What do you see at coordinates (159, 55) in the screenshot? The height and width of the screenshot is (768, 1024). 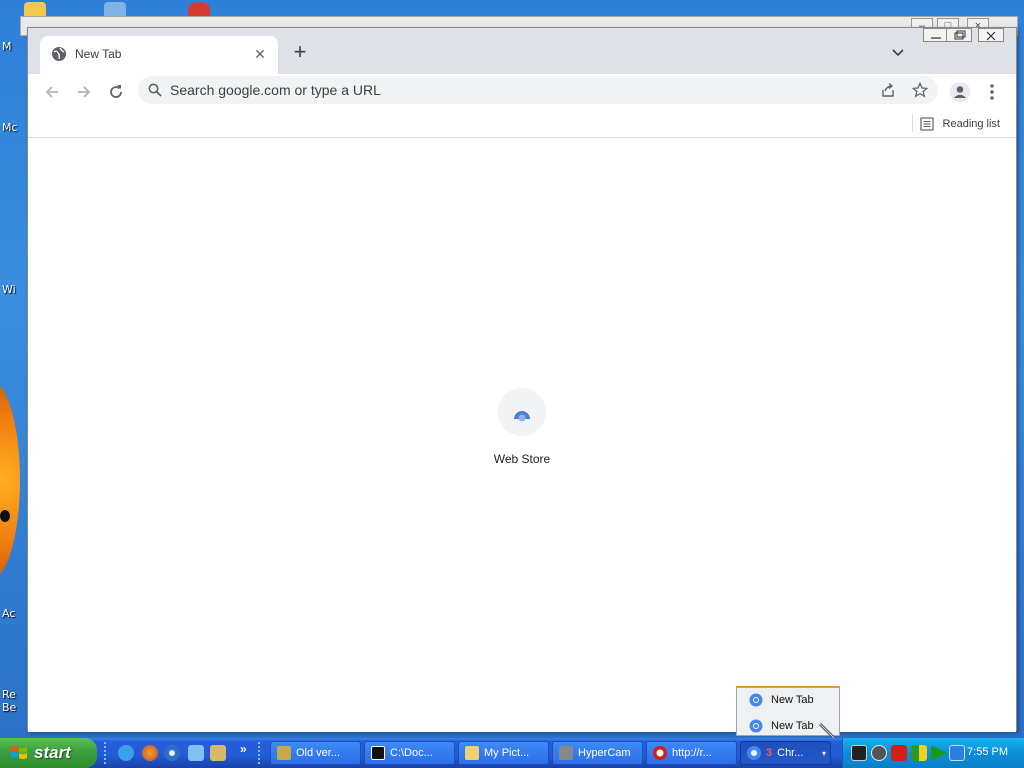 I see `tab-new-tab: New Tab ✕` at bounding box center [159, 55].